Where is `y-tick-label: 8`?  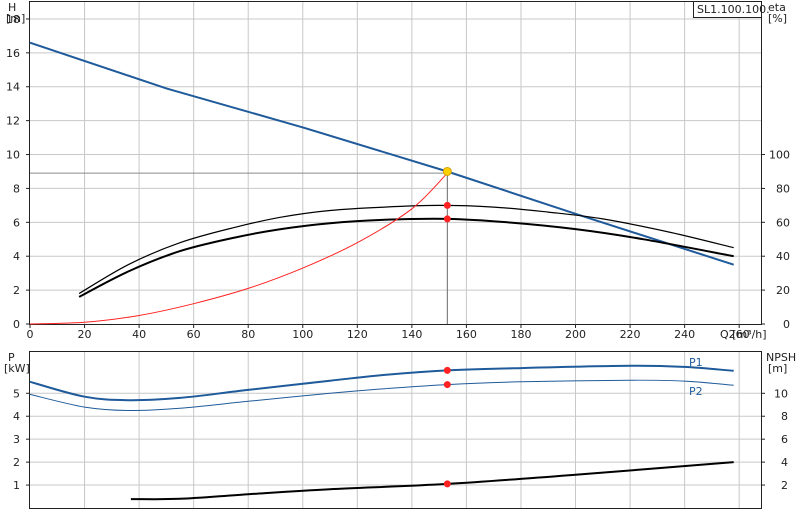 y-tick-label: 8 is located at coordinates (16, 188).